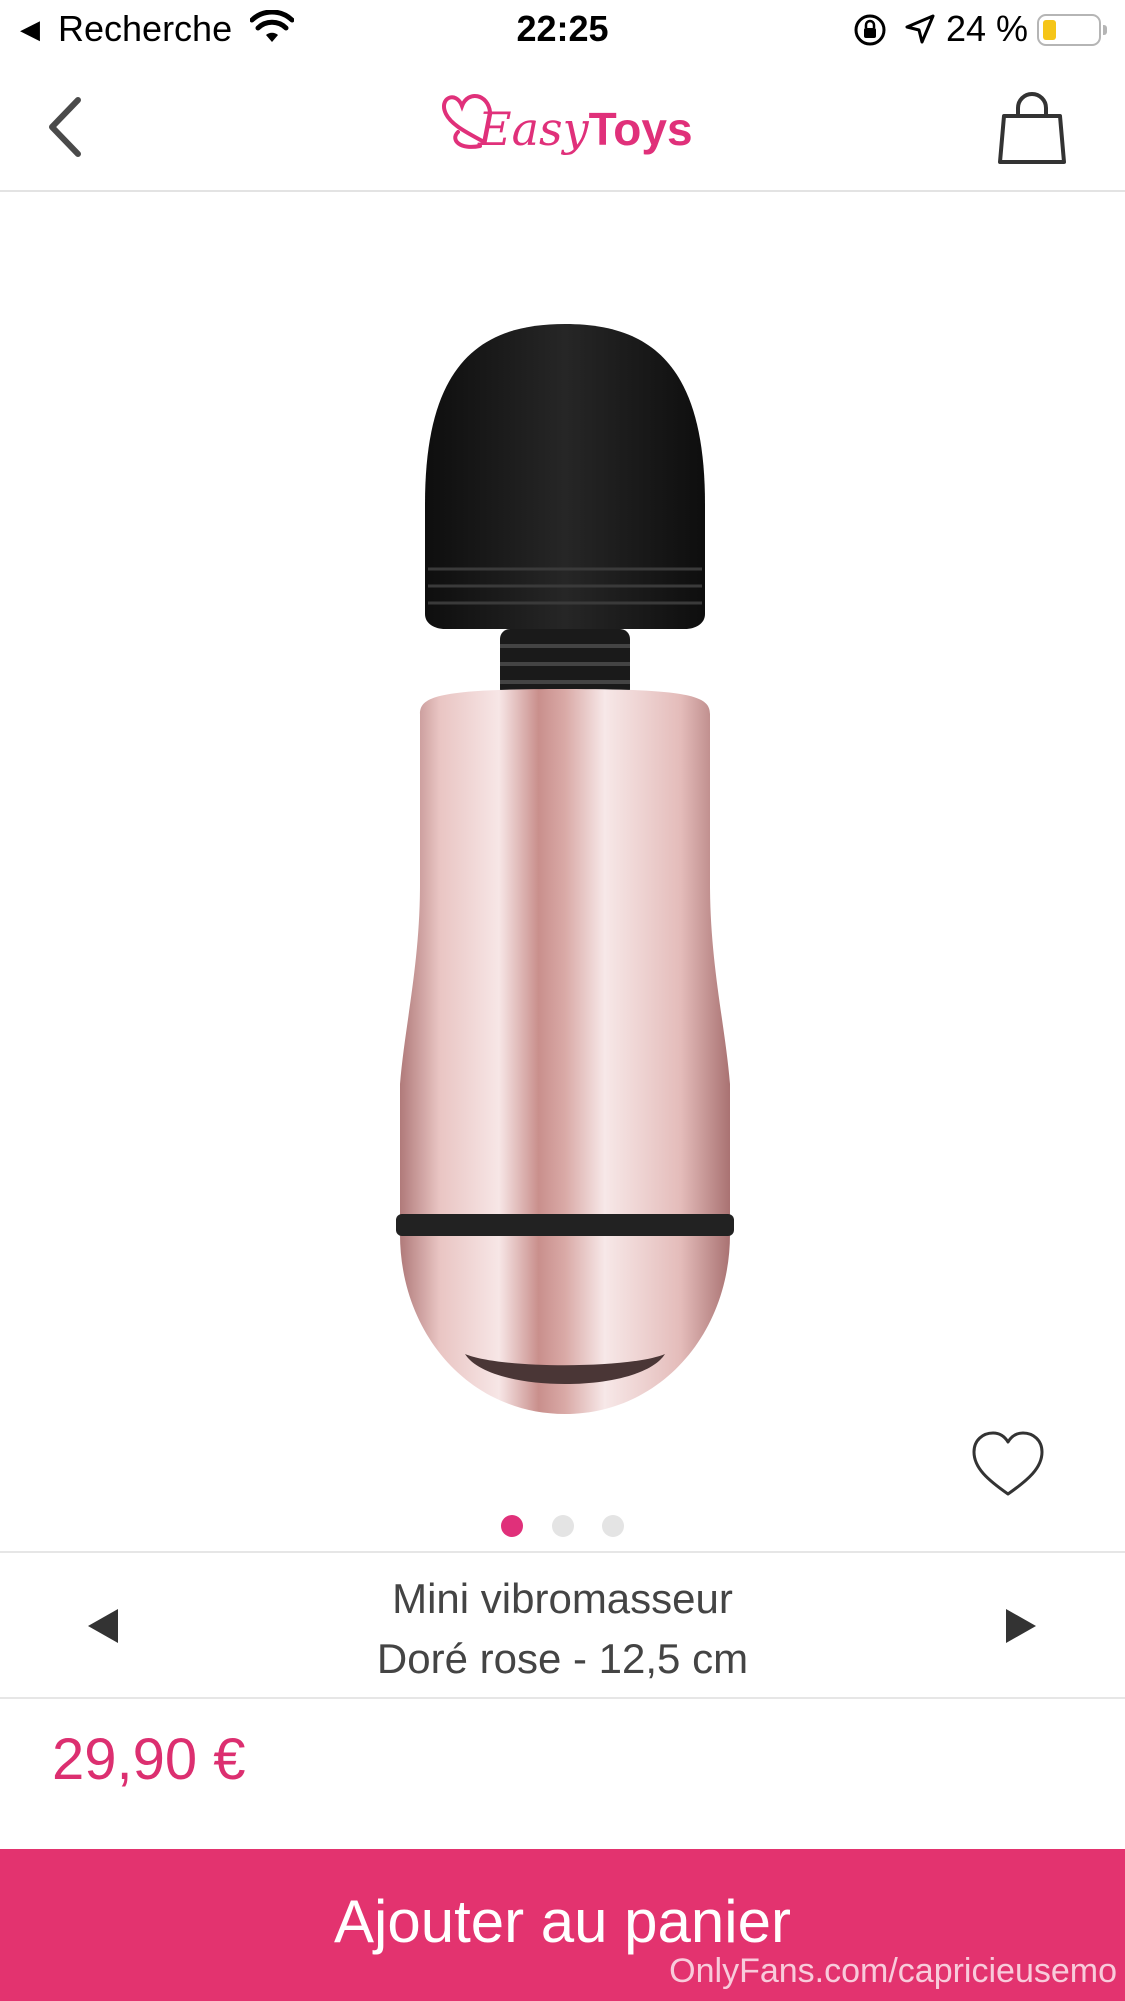  What do you see at coordinates (65, 127) in the screenshot?
I see `back-chevron-icon` at bounding box center [65, 127].